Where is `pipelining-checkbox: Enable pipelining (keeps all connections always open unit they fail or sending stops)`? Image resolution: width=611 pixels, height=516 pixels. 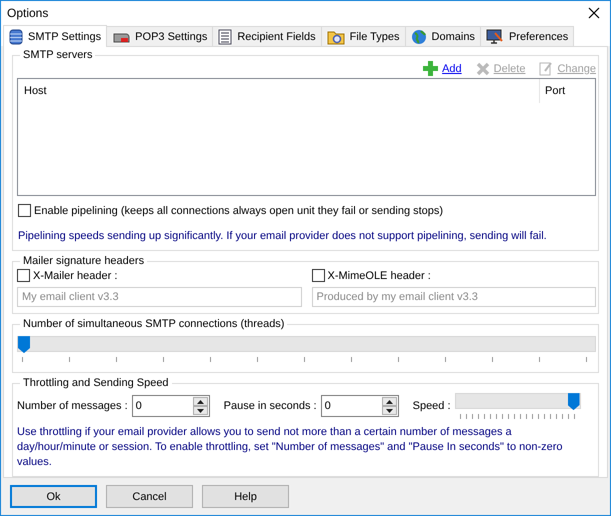
pipelining-checkbox: Enable pipelining (keeps all connections always open unit they fail or sending stops) is located at coordinates (231, 211).